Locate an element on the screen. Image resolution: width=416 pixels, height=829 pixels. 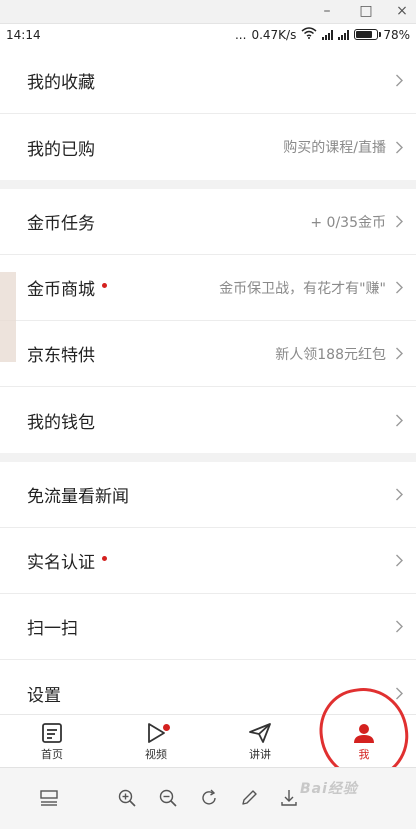
menu-item: 我的收藏 is located at coordinates (208, 81).